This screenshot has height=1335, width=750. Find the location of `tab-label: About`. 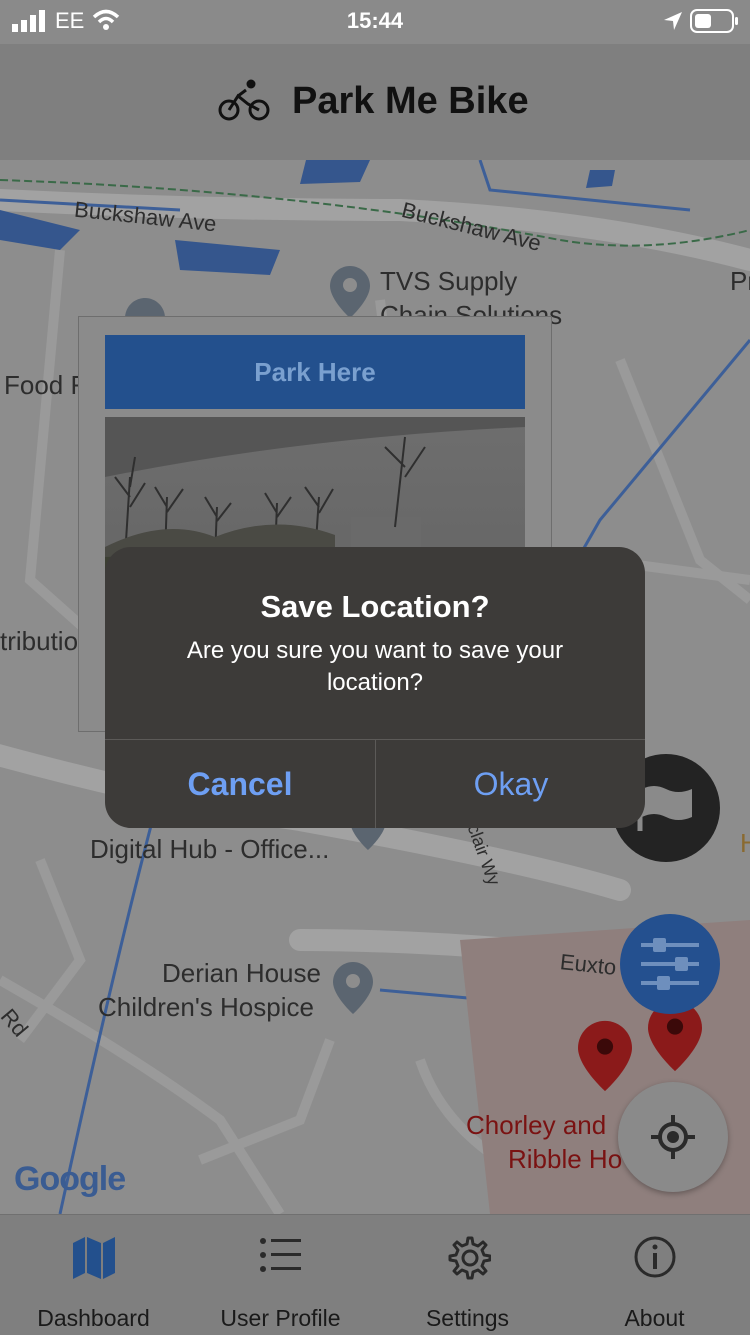

tab-label: About is located at coordinates (654, 1318).